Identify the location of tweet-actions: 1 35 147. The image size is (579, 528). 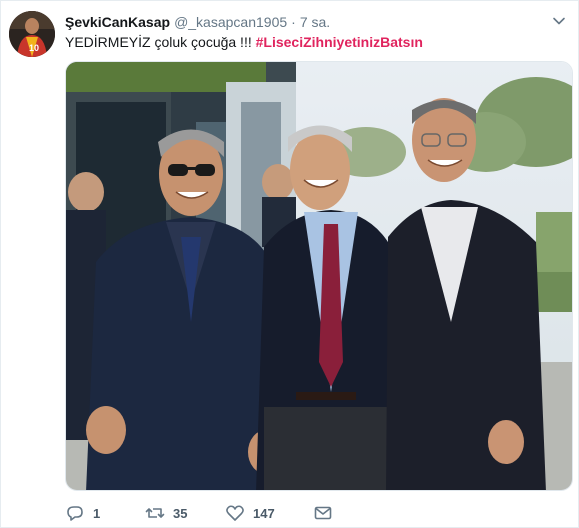
(209, 513).